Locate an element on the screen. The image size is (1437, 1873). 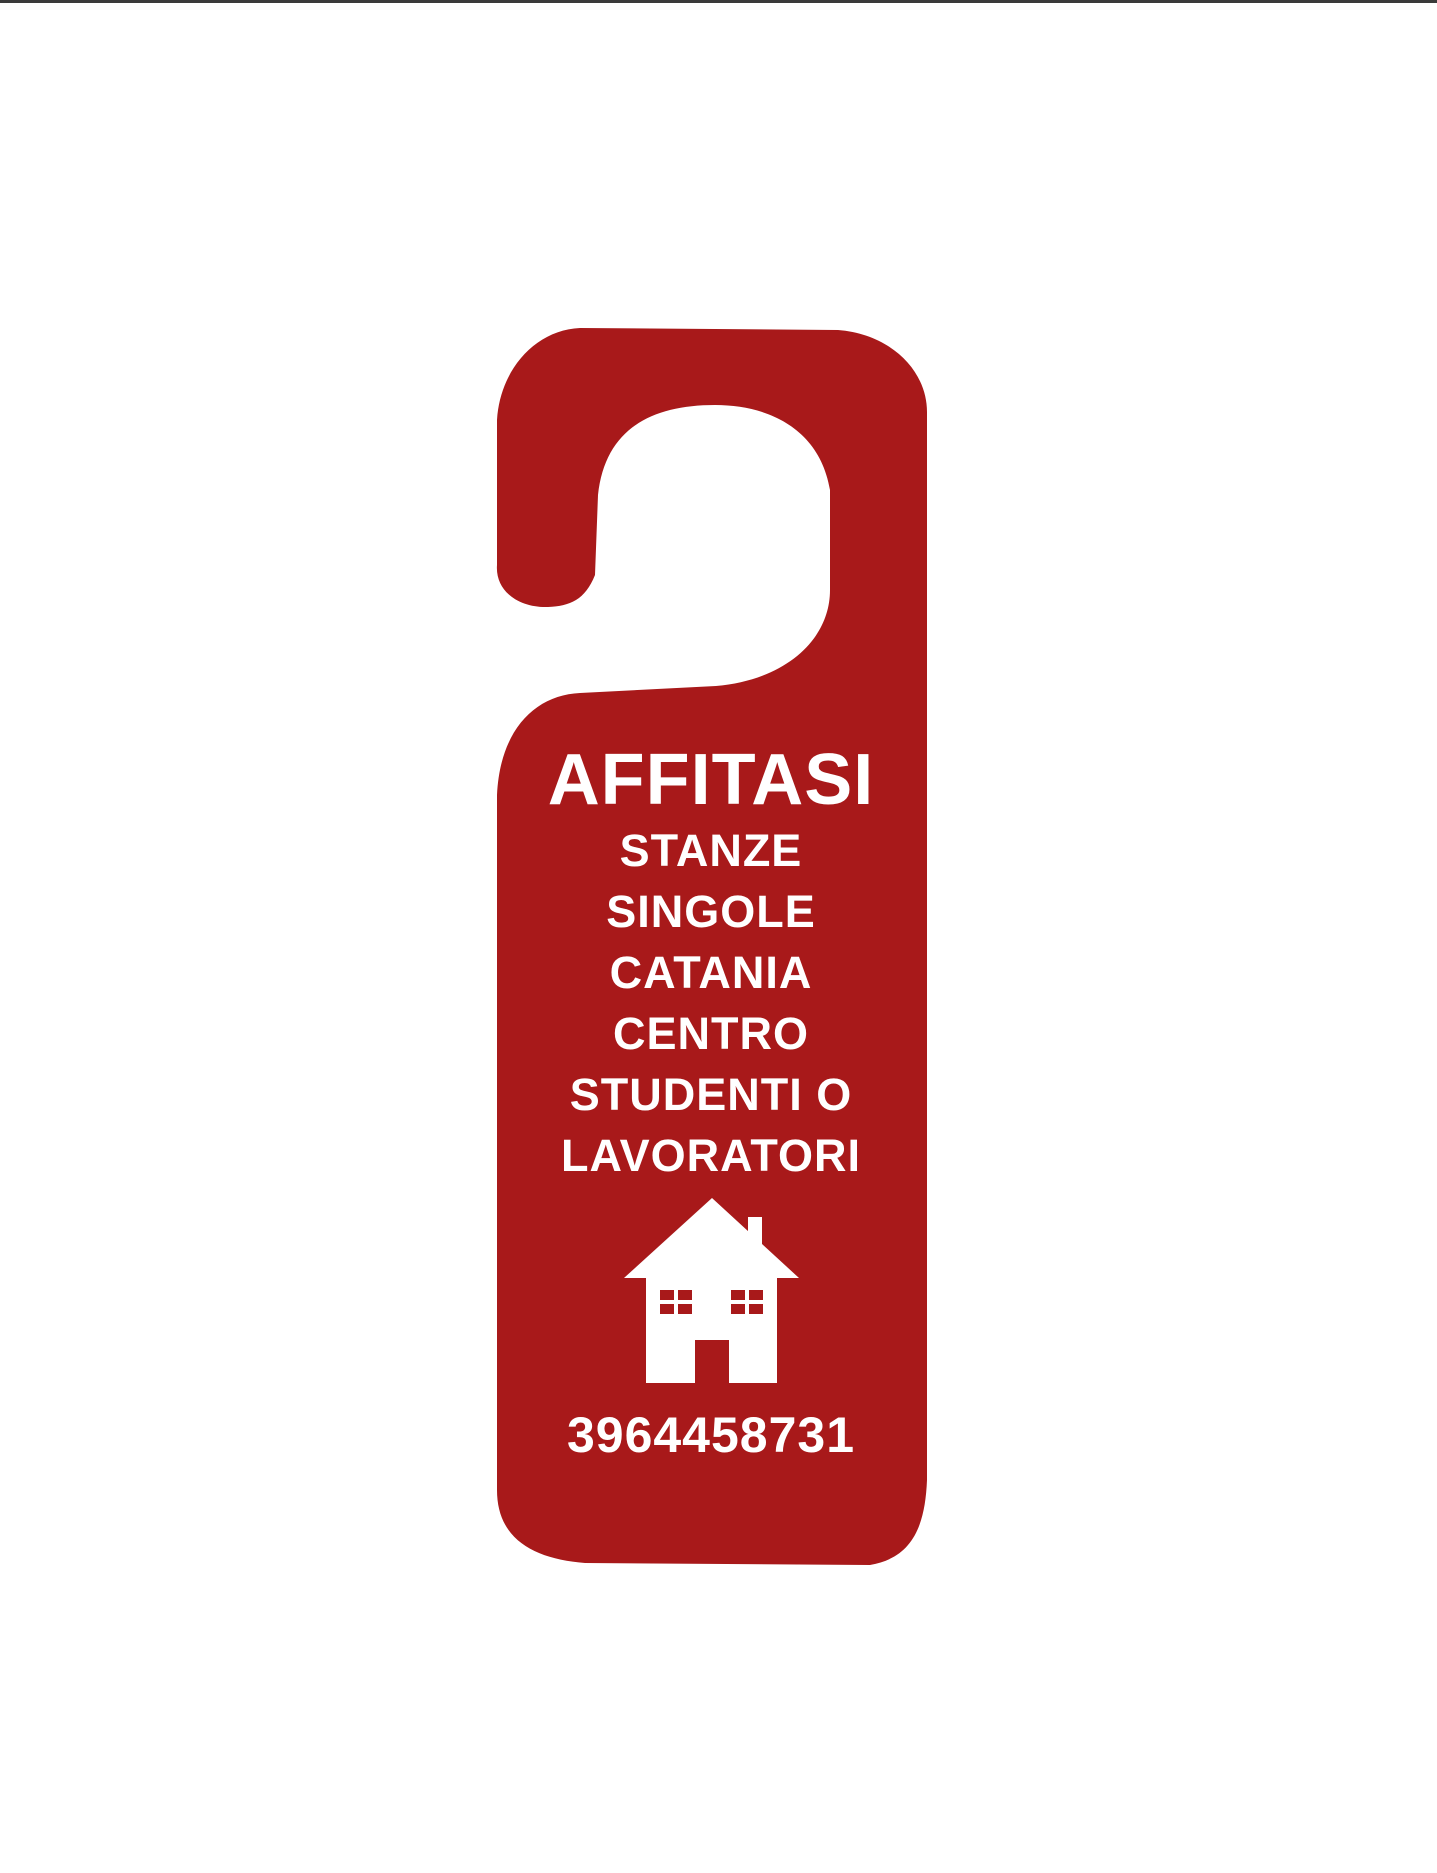
house-icon is located at coordinates (711, 1290).